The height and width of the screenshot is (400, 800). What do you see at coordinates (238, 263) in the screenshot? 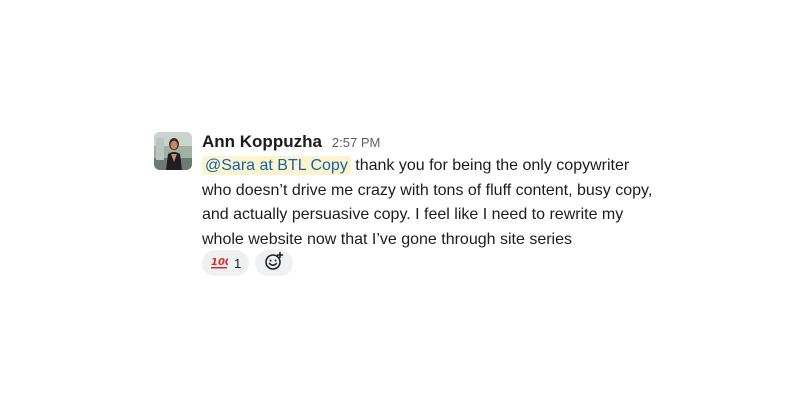
I see `reaction-count: 1` at bounding box center [238, 263].